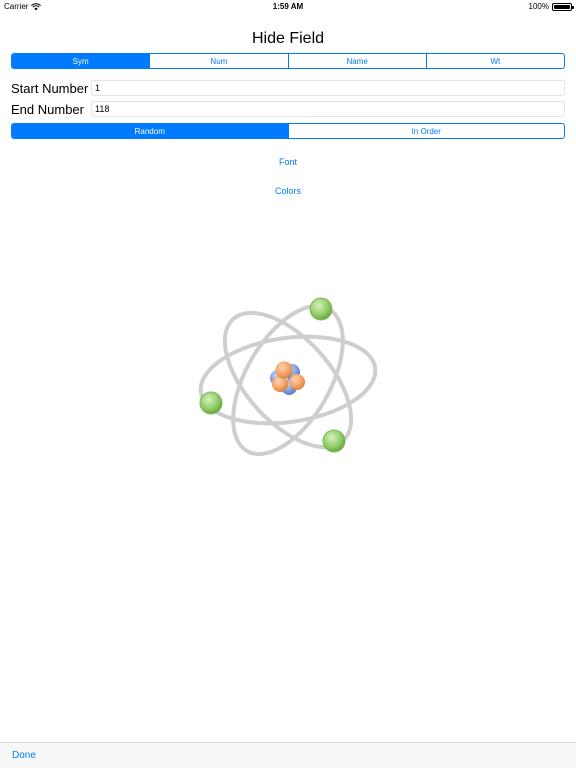 This screenshot has height=768, width=576. I want to click on battery-icon, so click(563, 7).